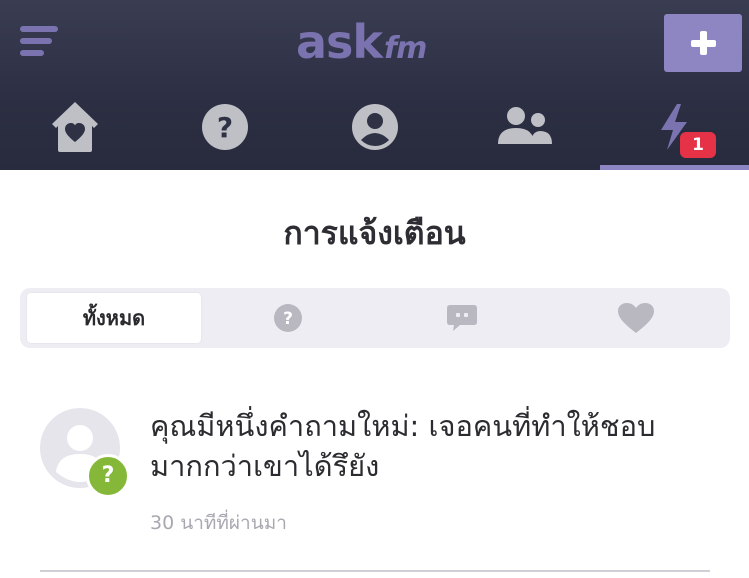  I want to click on active-tab-indicator, so click(674, 167).